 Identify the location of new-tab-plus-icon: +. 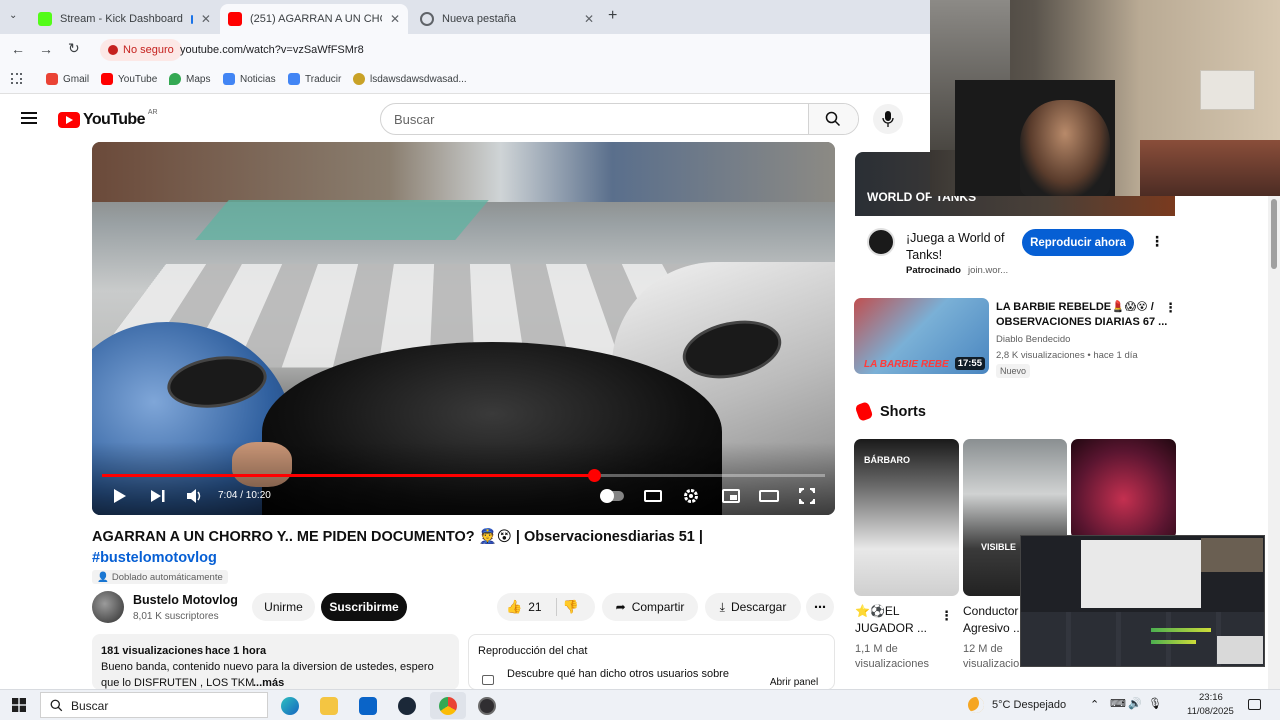
(612, 16).